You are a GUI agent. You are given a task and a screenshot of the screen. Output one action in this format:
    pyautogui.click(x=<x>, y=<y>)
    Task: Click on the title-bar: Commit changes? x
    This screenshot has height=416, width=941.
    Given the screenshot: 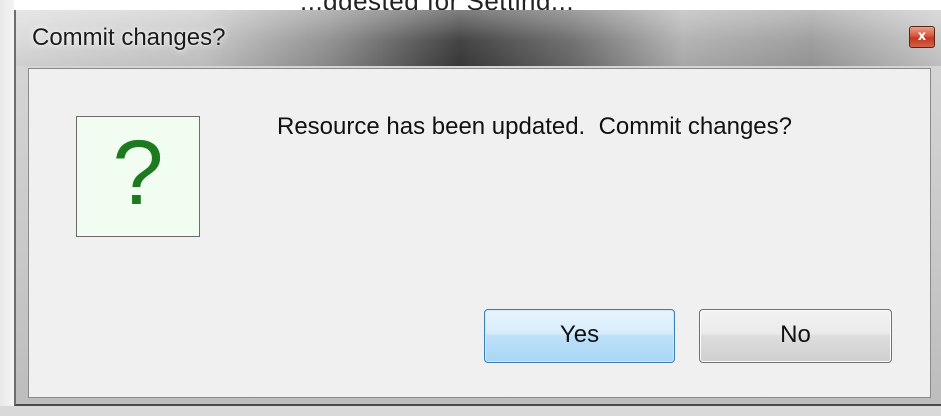 What is the action you would take?
    pyautogui.click(x=478, y=38)
    